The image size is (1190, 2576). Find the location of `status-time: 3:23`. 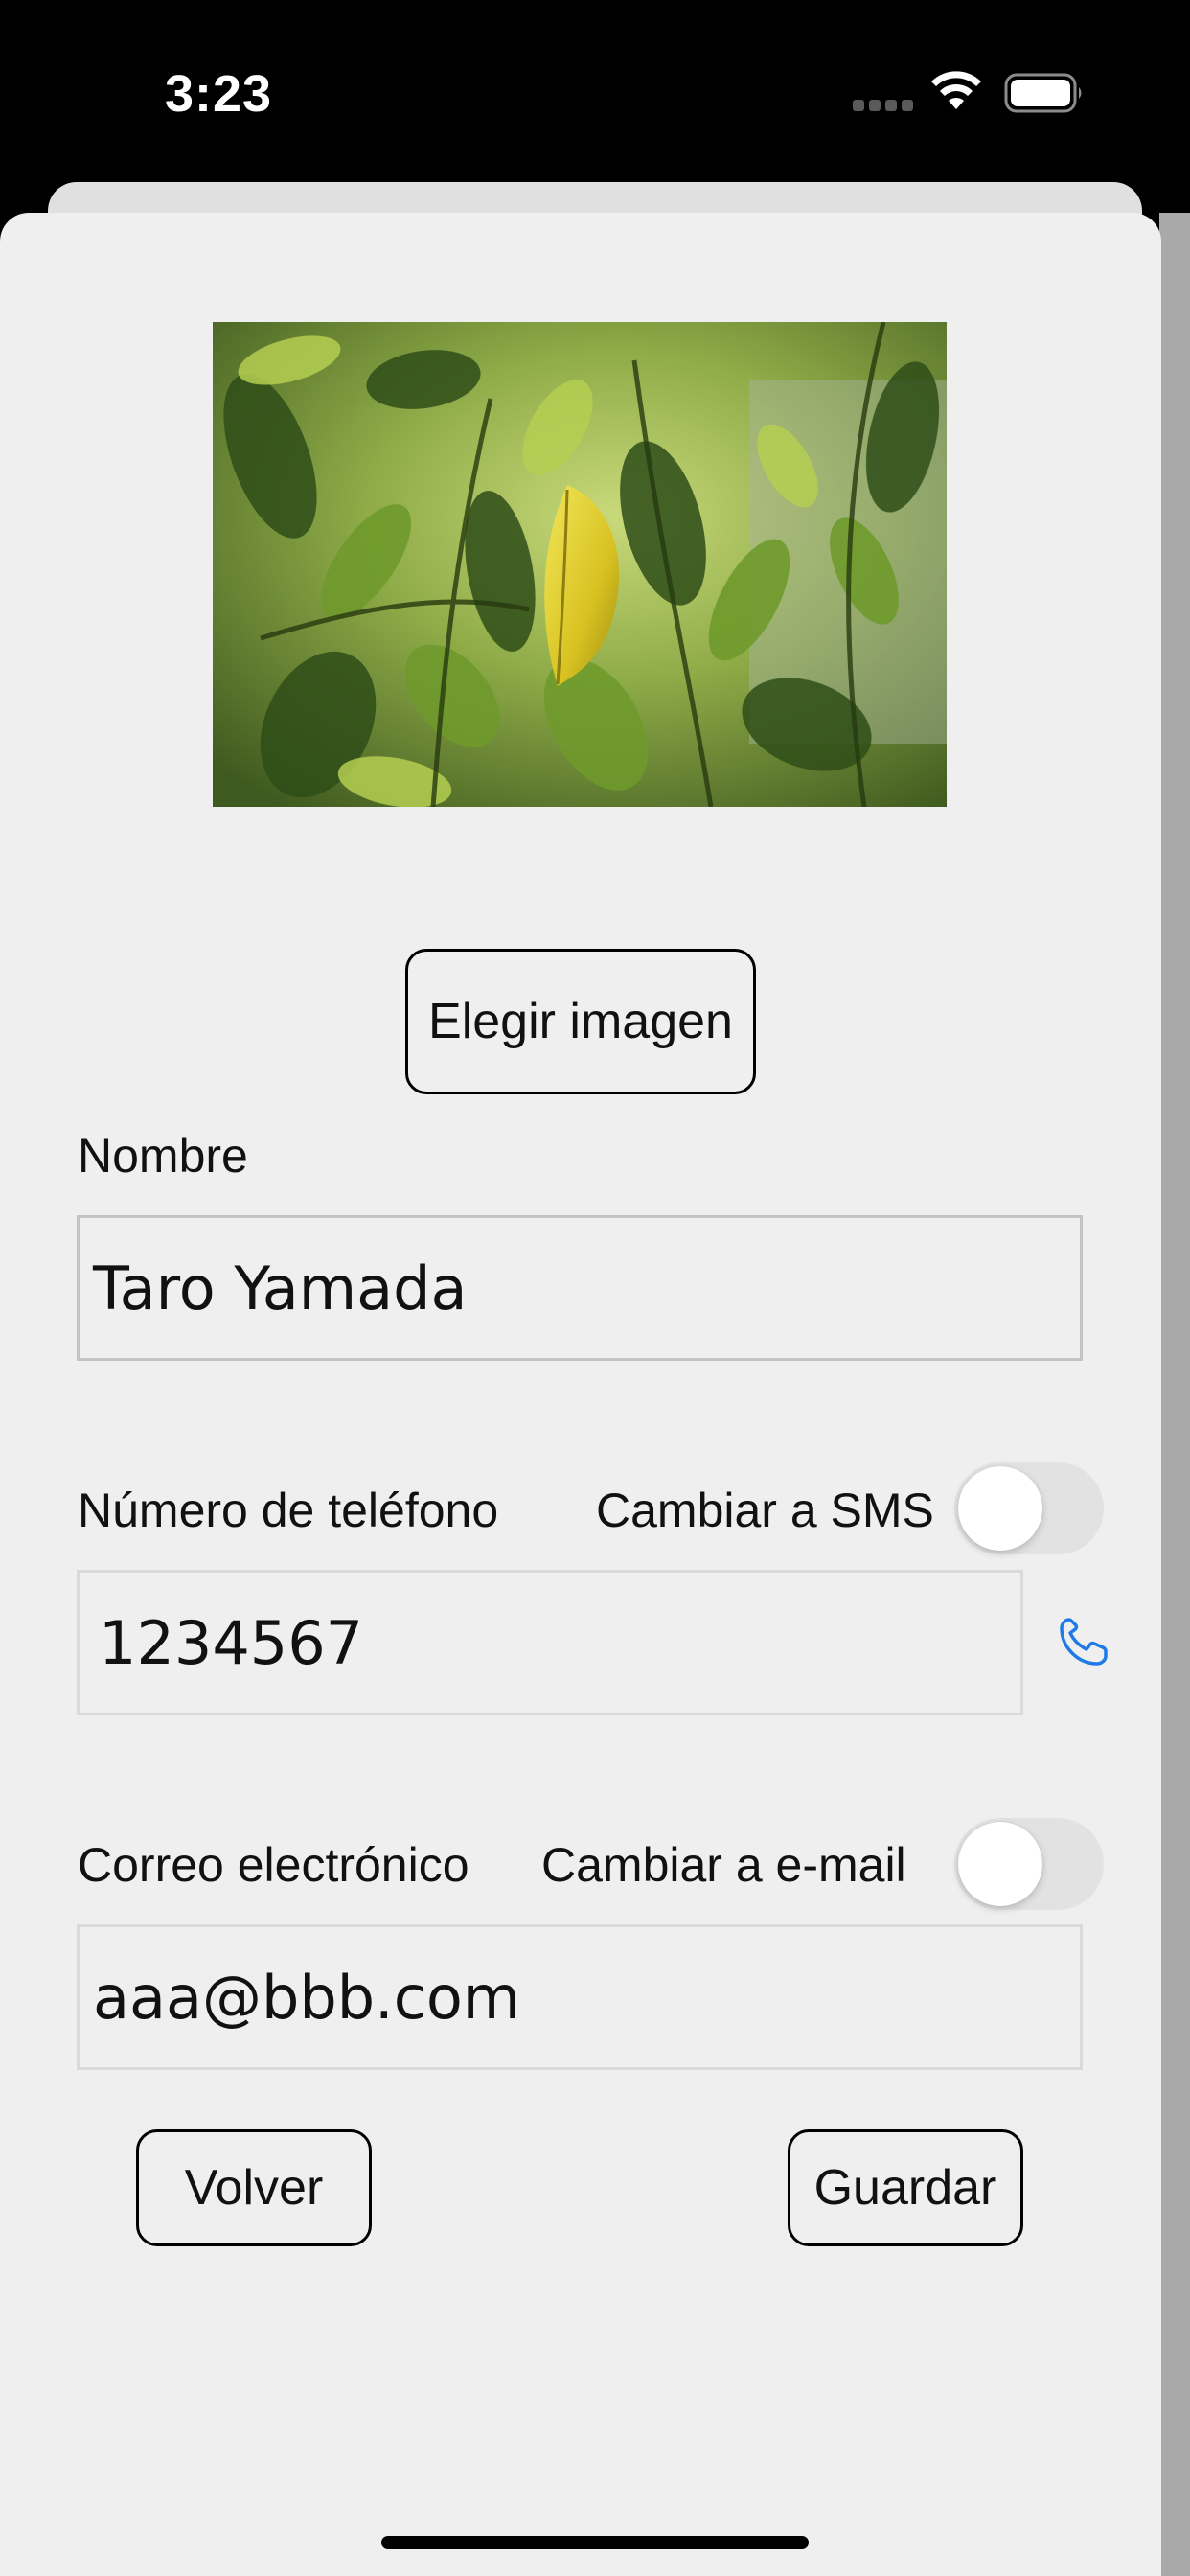

status-time: 3:23 is located at coordinates (219, 94).